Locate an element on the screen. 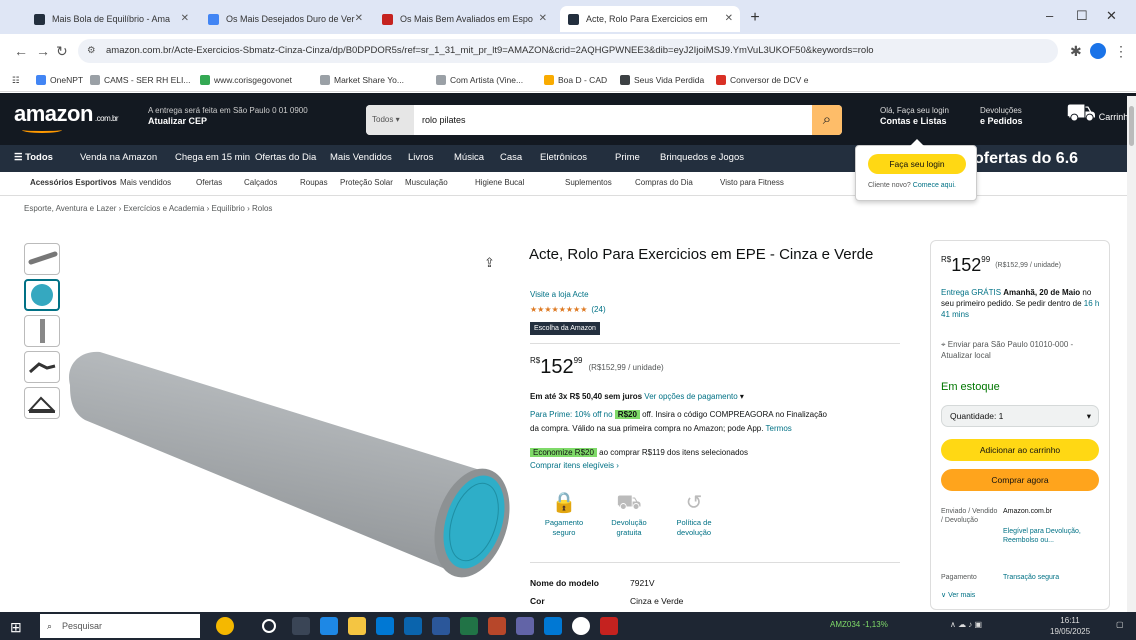 This screenshot has height=640, width=1136. subnav-item: Proteção Solar is located at coordinates (366, 182).